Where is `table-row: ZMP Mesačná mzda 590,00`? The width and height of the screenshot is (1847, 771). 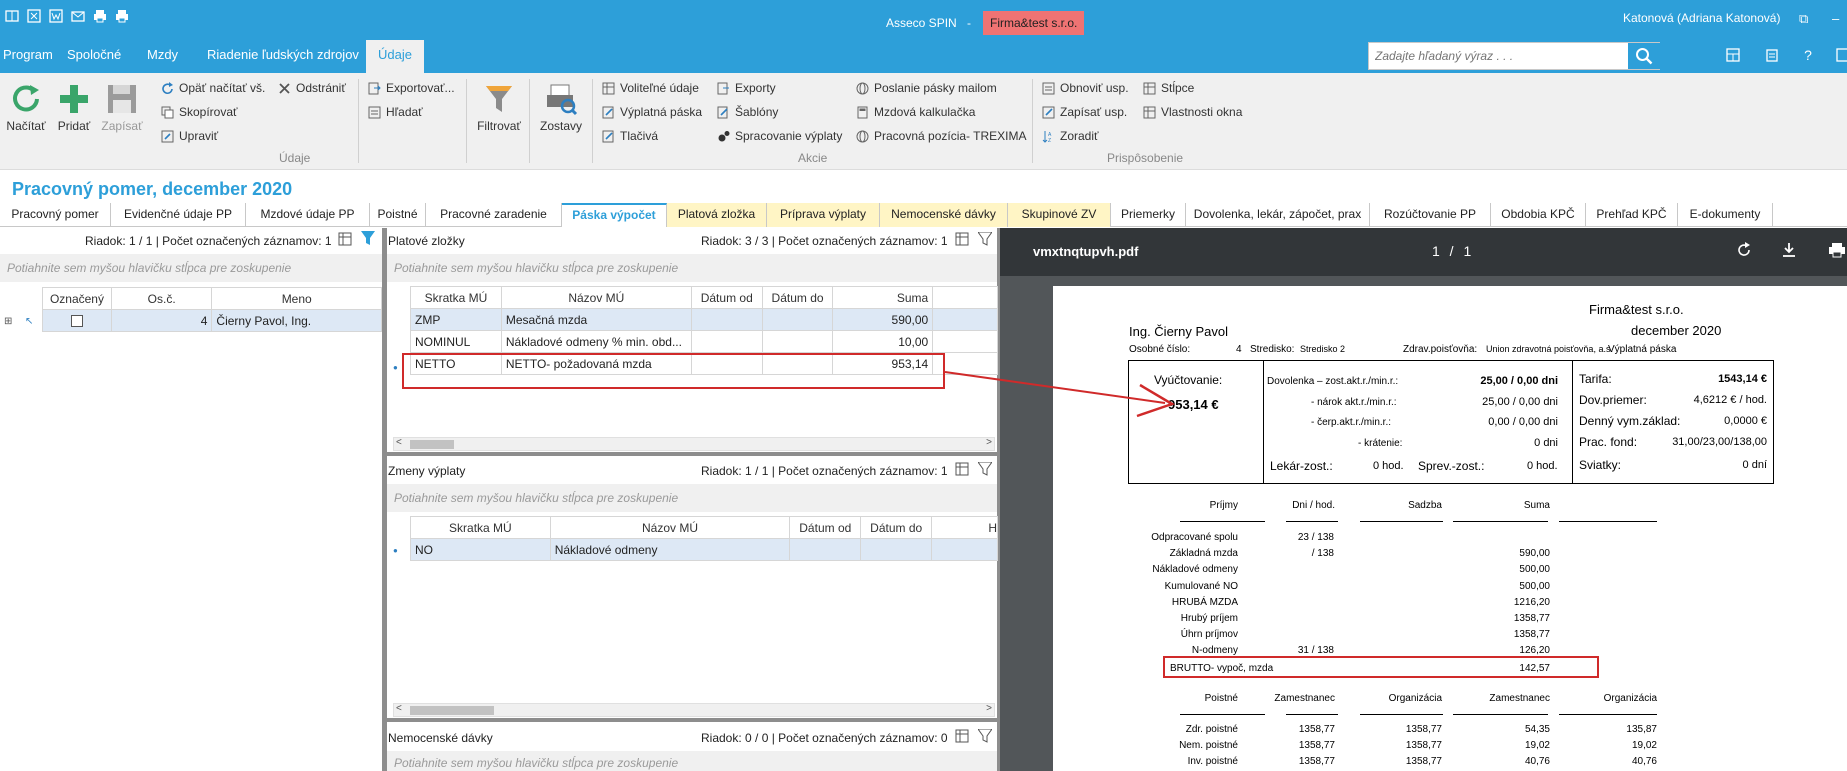 table-row: ZMP Mesačná mzda 590,00 is located at coordinates (704, 319).